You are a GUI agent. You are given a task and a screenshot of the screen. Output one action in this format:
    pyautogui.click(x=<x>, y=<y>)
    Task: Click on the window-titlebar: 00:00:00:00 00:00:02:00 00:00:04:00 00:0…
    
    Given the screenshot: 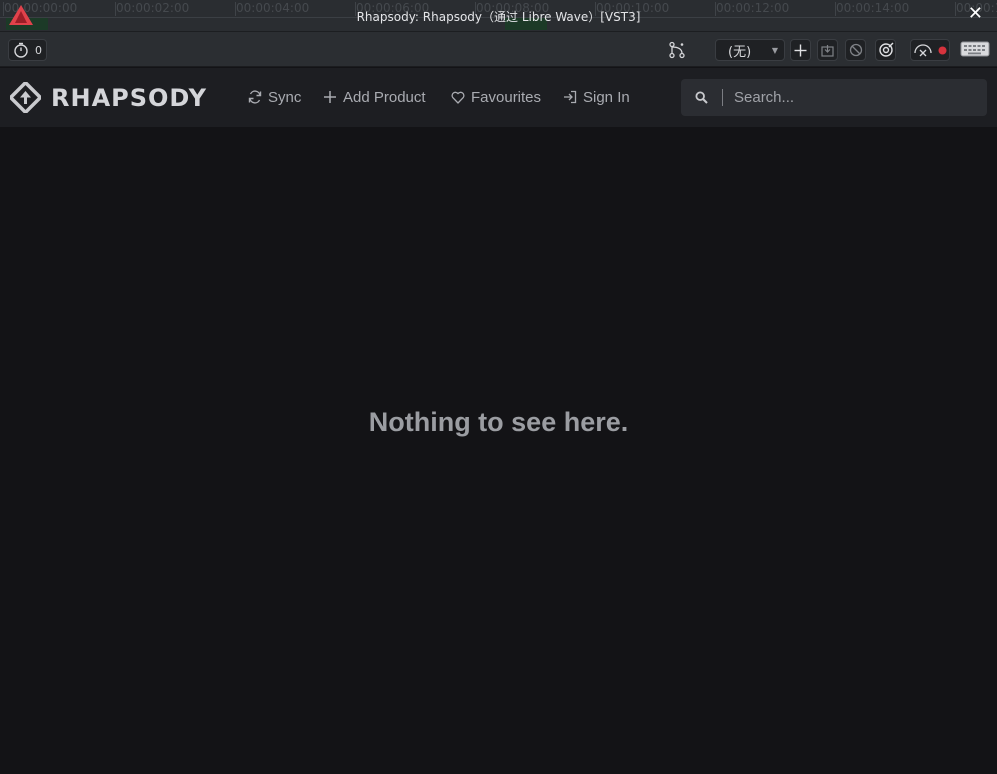 What is the action you would take?
    pyautogui.click(x=498, y=16)
    